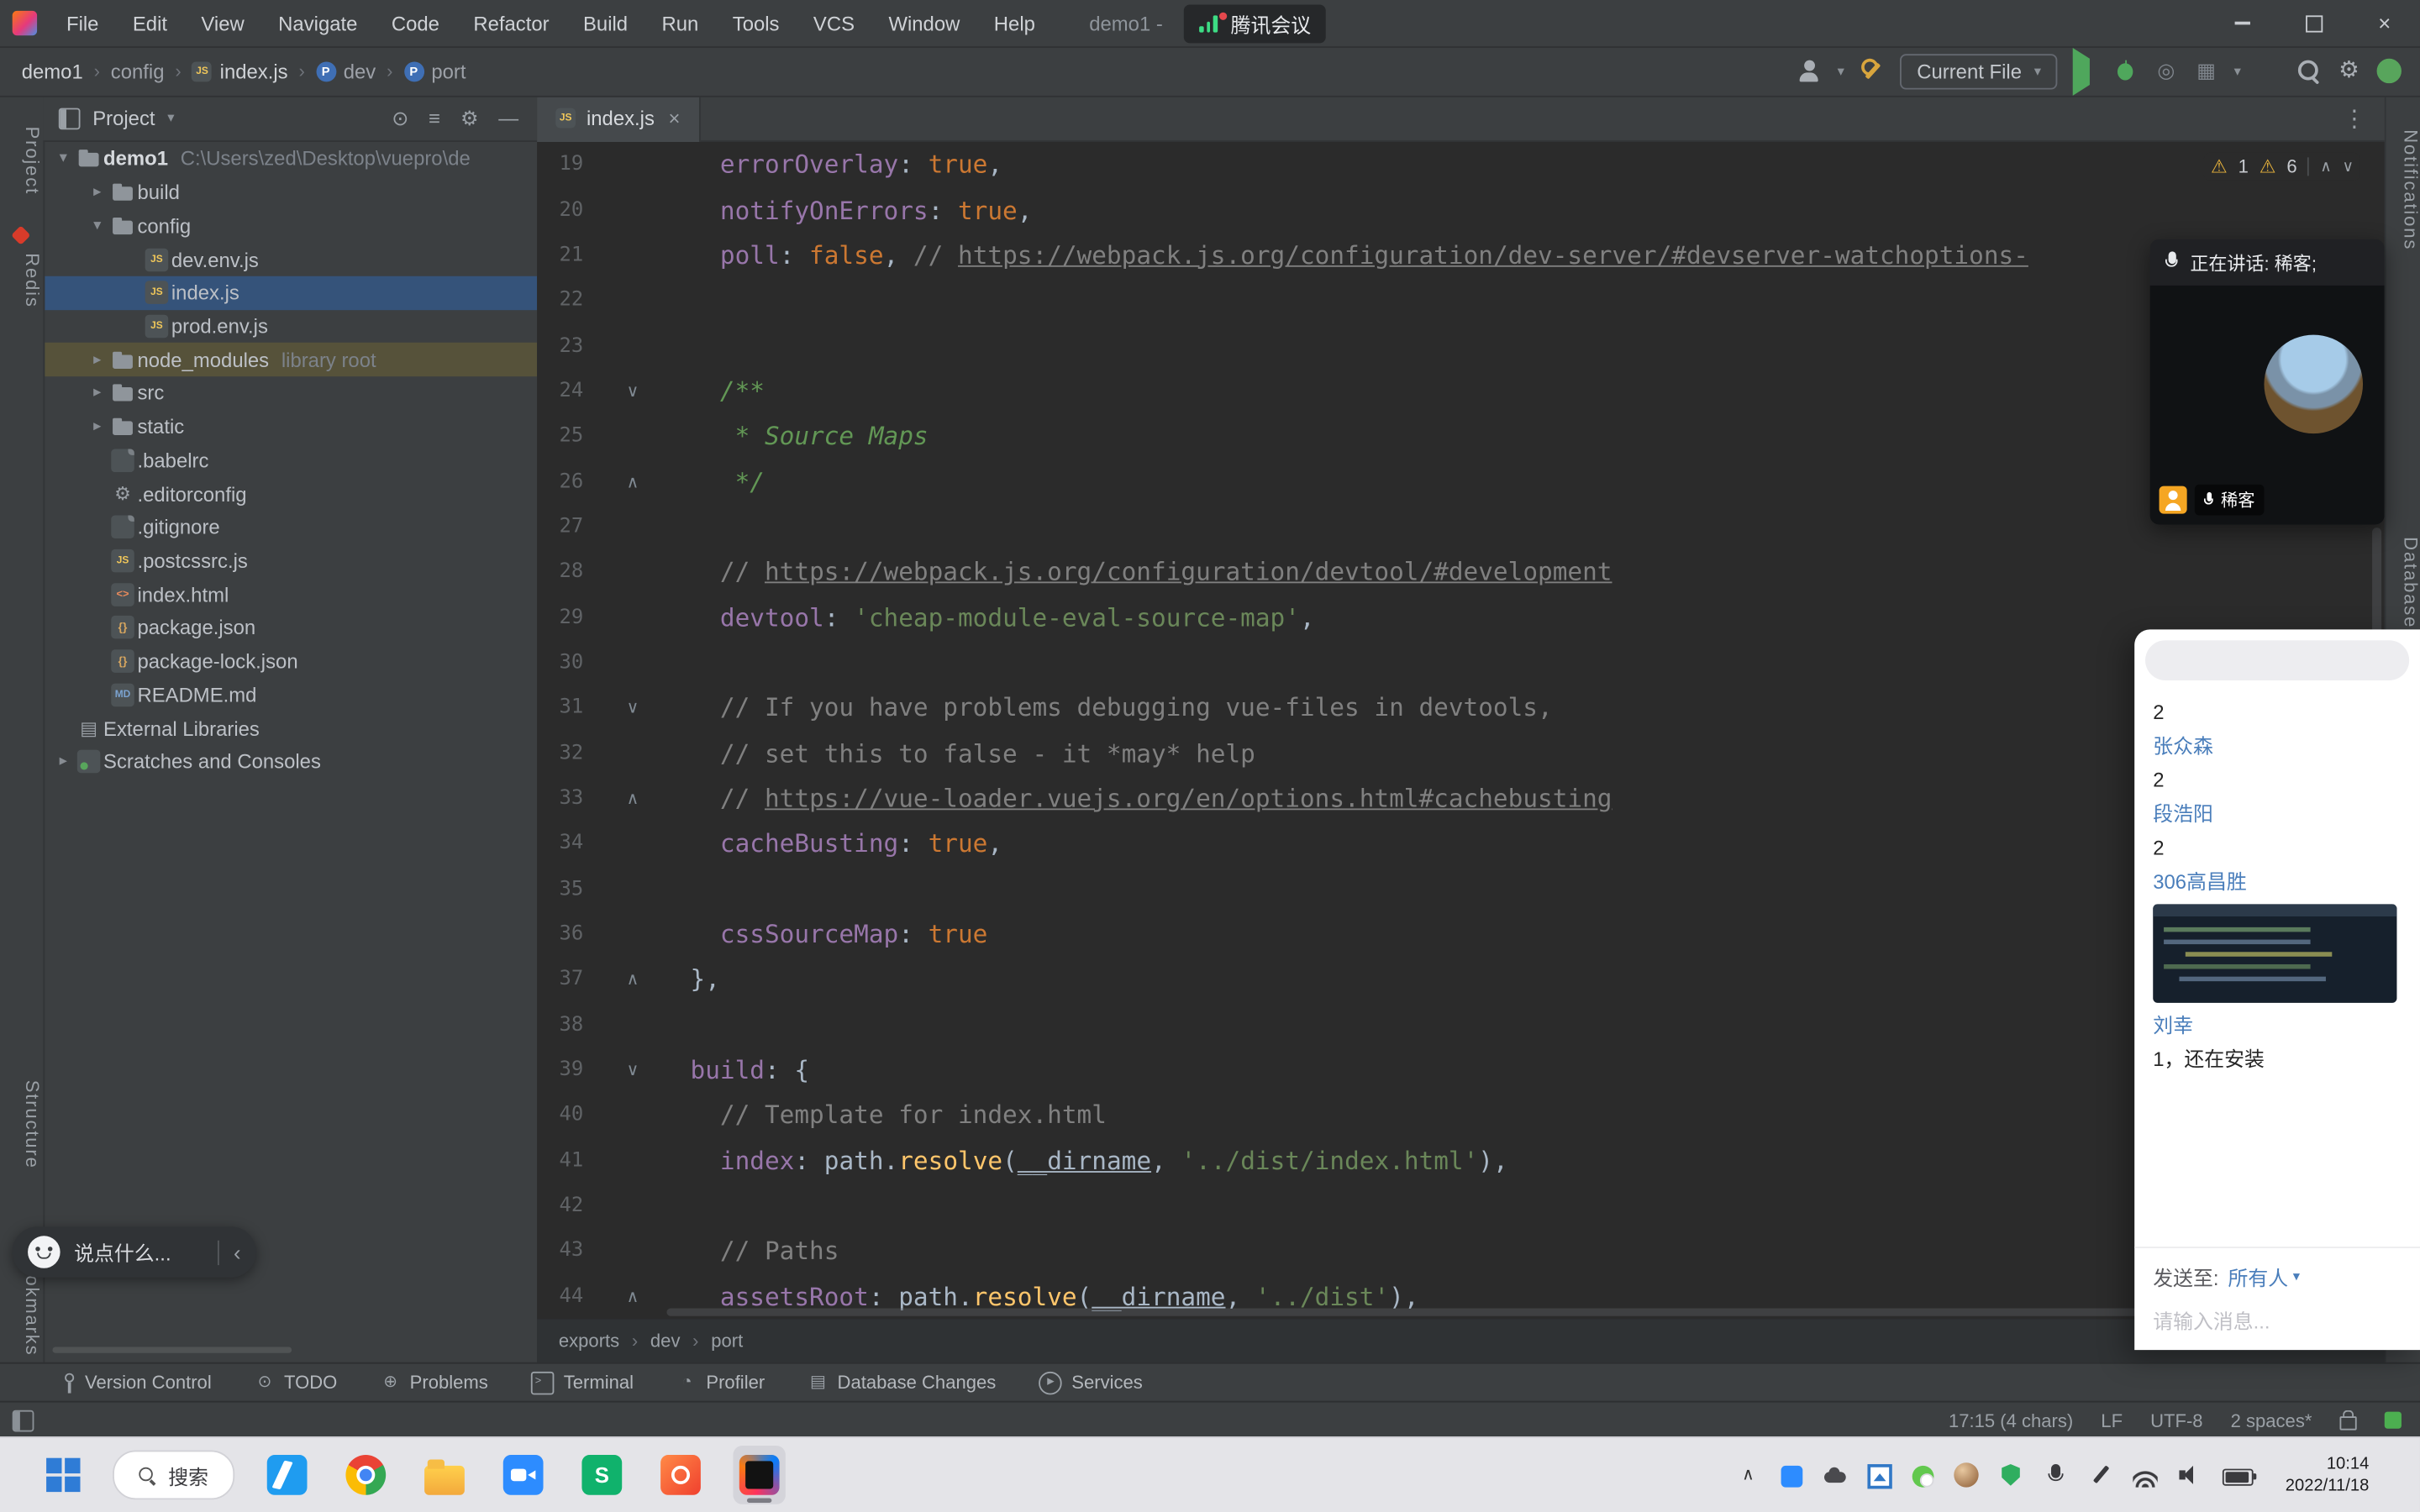 Image resolution: width=2420 pixels, height=1512 pixels. I want to click on menu-item-window: Window, so click(925, 23).